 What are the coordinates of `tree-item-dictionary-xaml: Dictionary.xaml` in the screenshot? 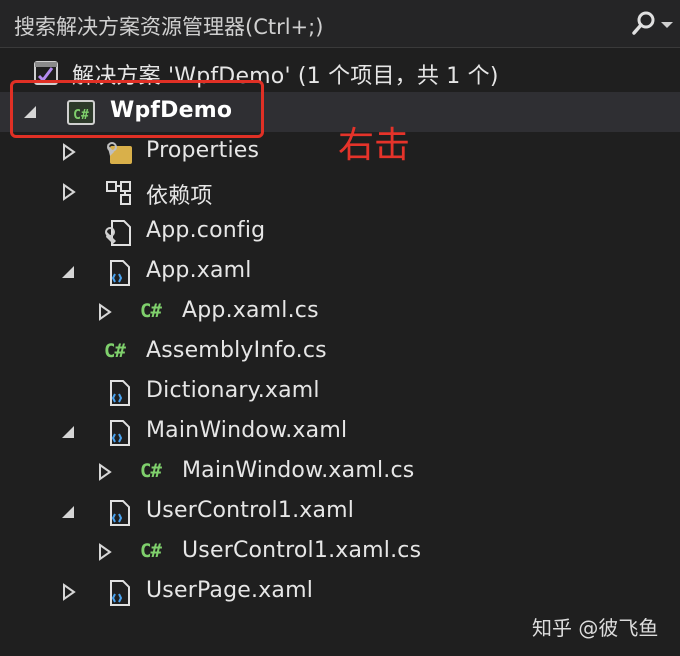 It's located at (340, 392).